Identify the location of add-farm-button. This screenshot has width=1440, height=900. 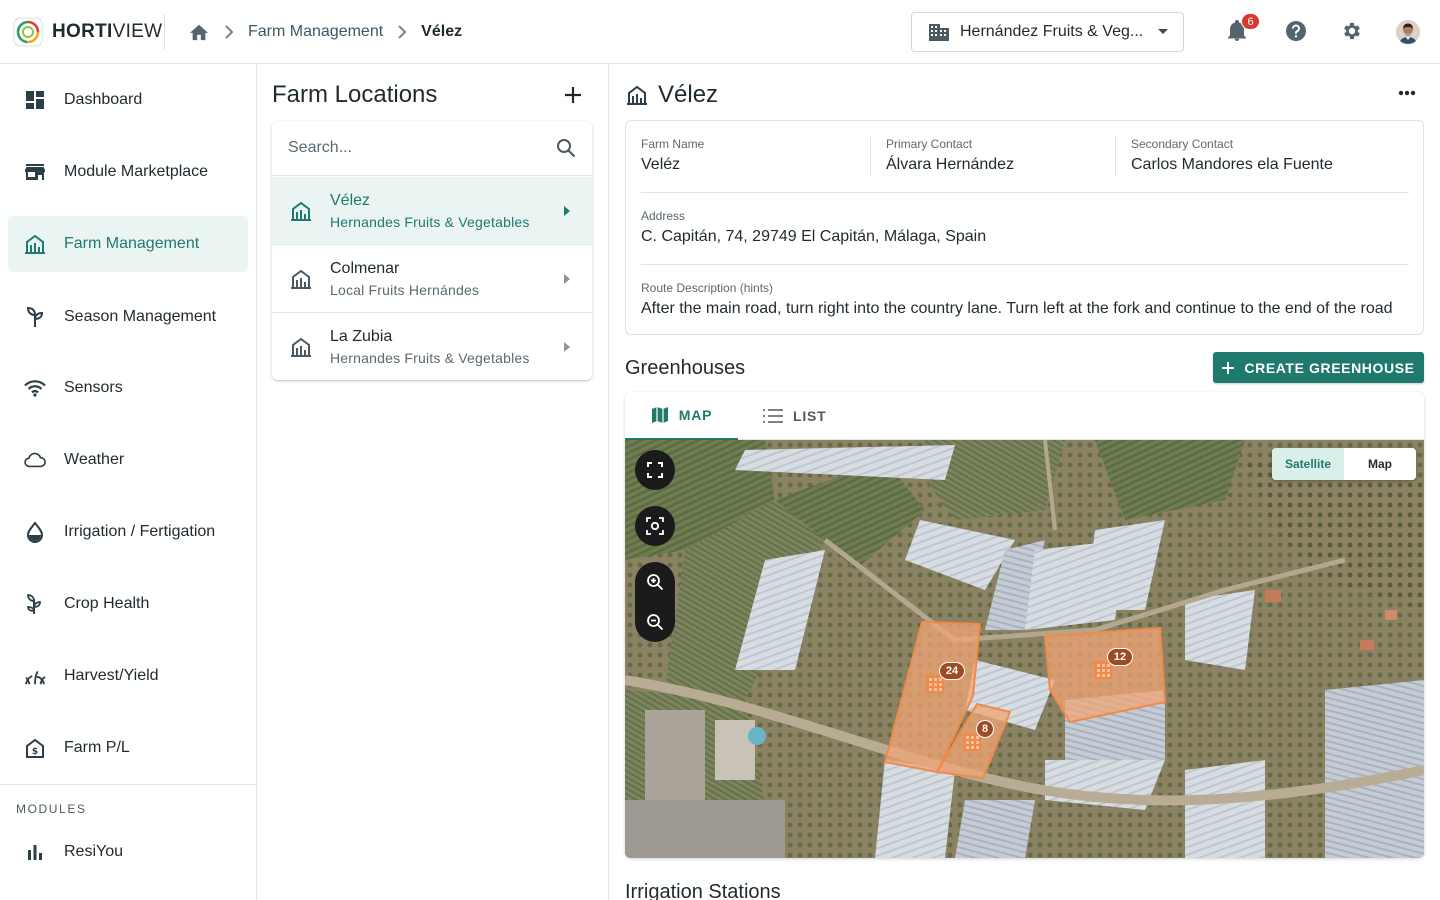
(573, 95).